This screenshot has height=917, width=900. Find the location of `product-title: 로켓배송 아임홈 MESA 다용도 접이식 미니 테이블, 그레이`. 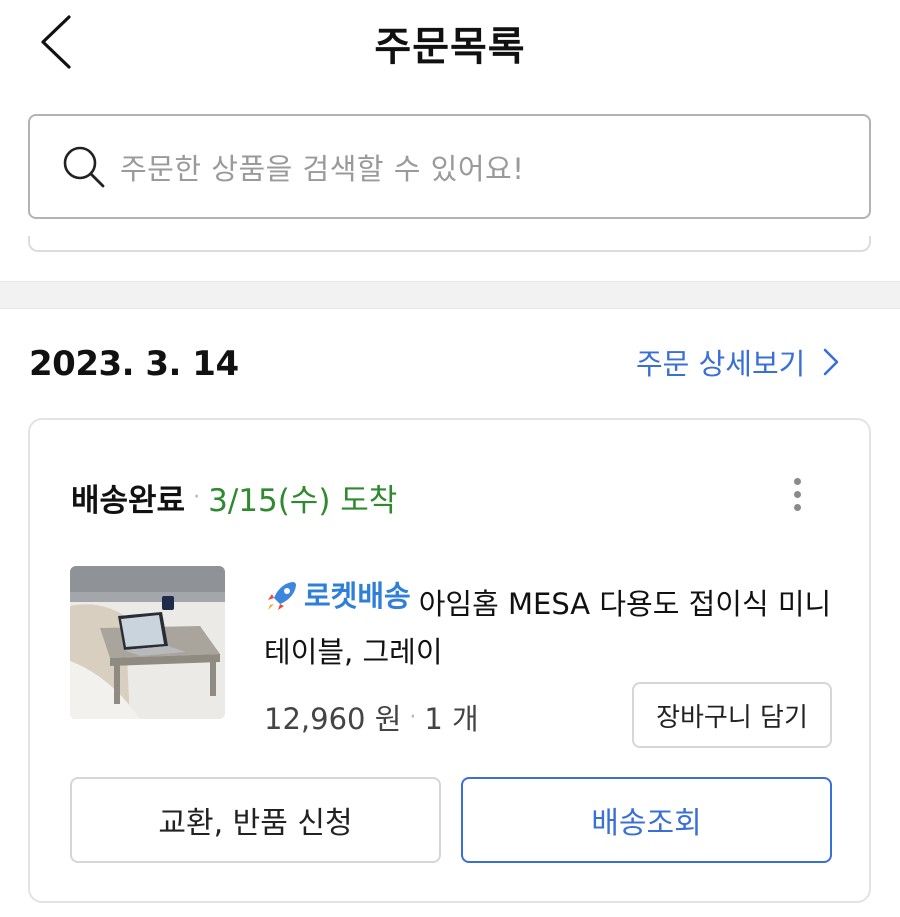

product-title: 로켓배송 아임홈 MESA 다용도 접이식 미니 테이블, 그레이 is located at coordinates (554, 624).